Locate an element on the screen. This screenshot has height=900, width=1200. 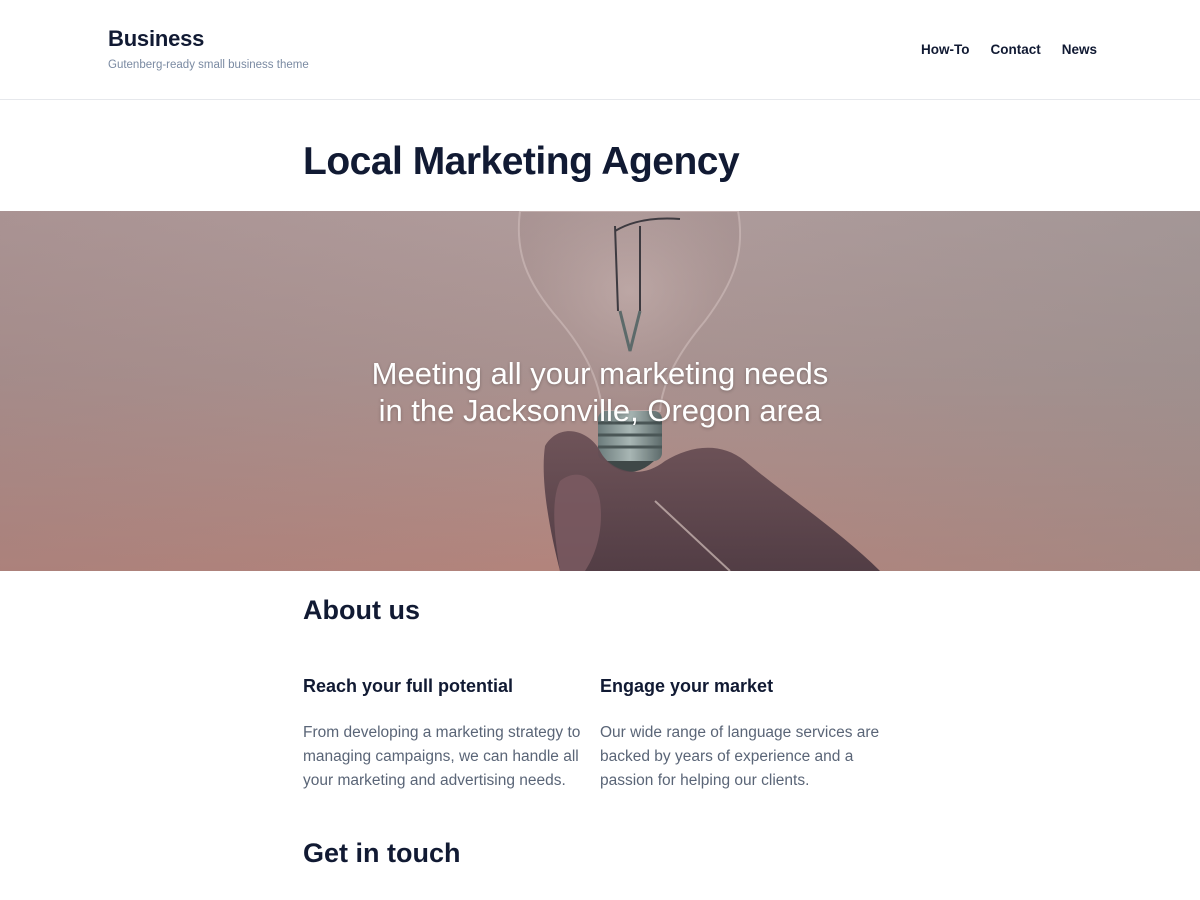
nav-item-how-to: How-To is located at coordinates (945, 50).